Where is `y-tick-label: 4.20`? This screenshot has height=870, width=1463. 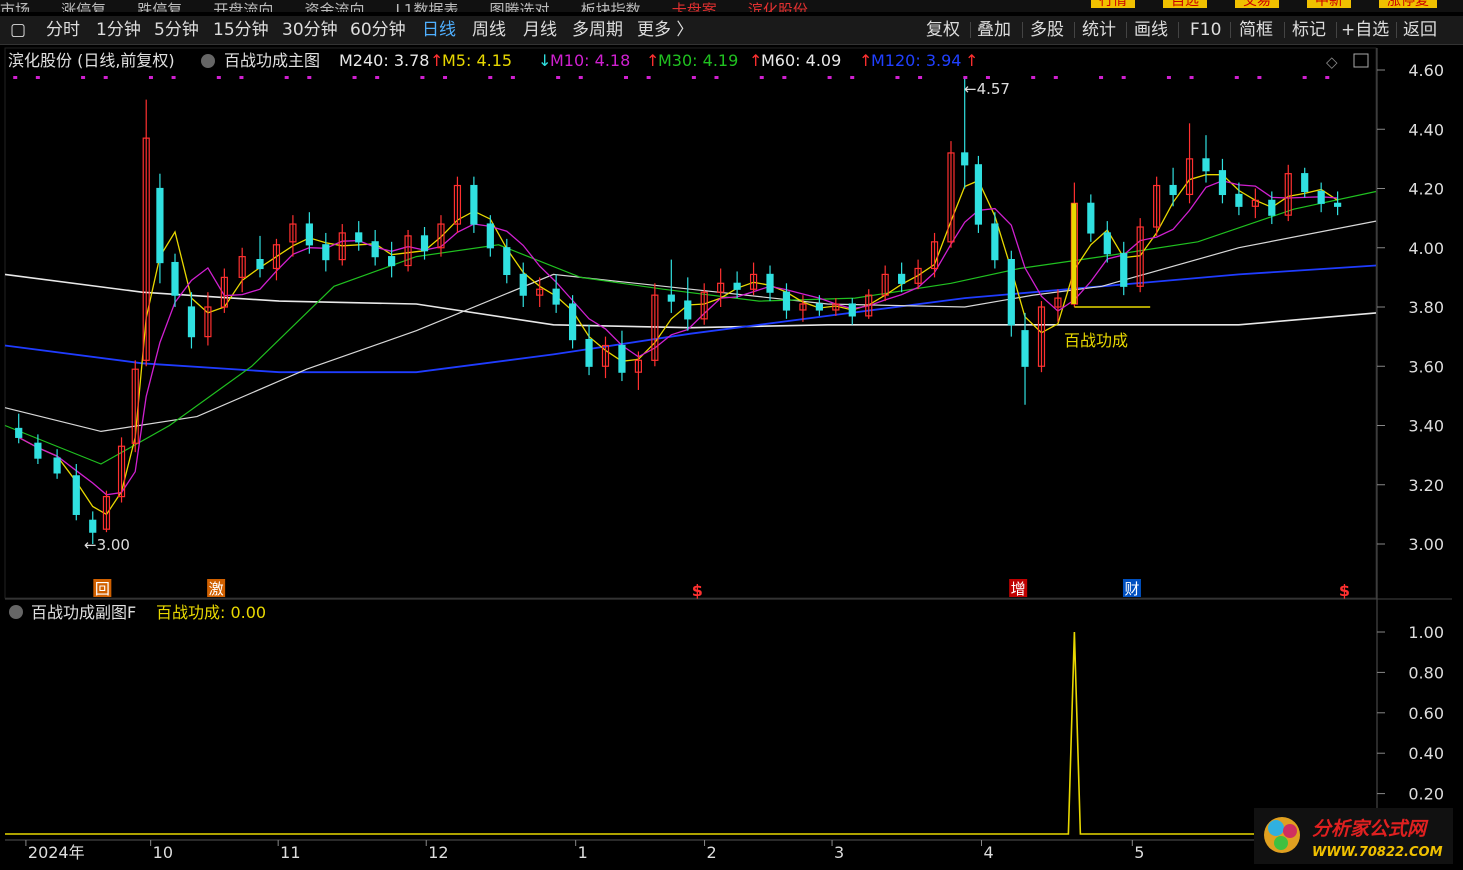 y-tick-label: 4.20 is located at coordinates (1426, 189).